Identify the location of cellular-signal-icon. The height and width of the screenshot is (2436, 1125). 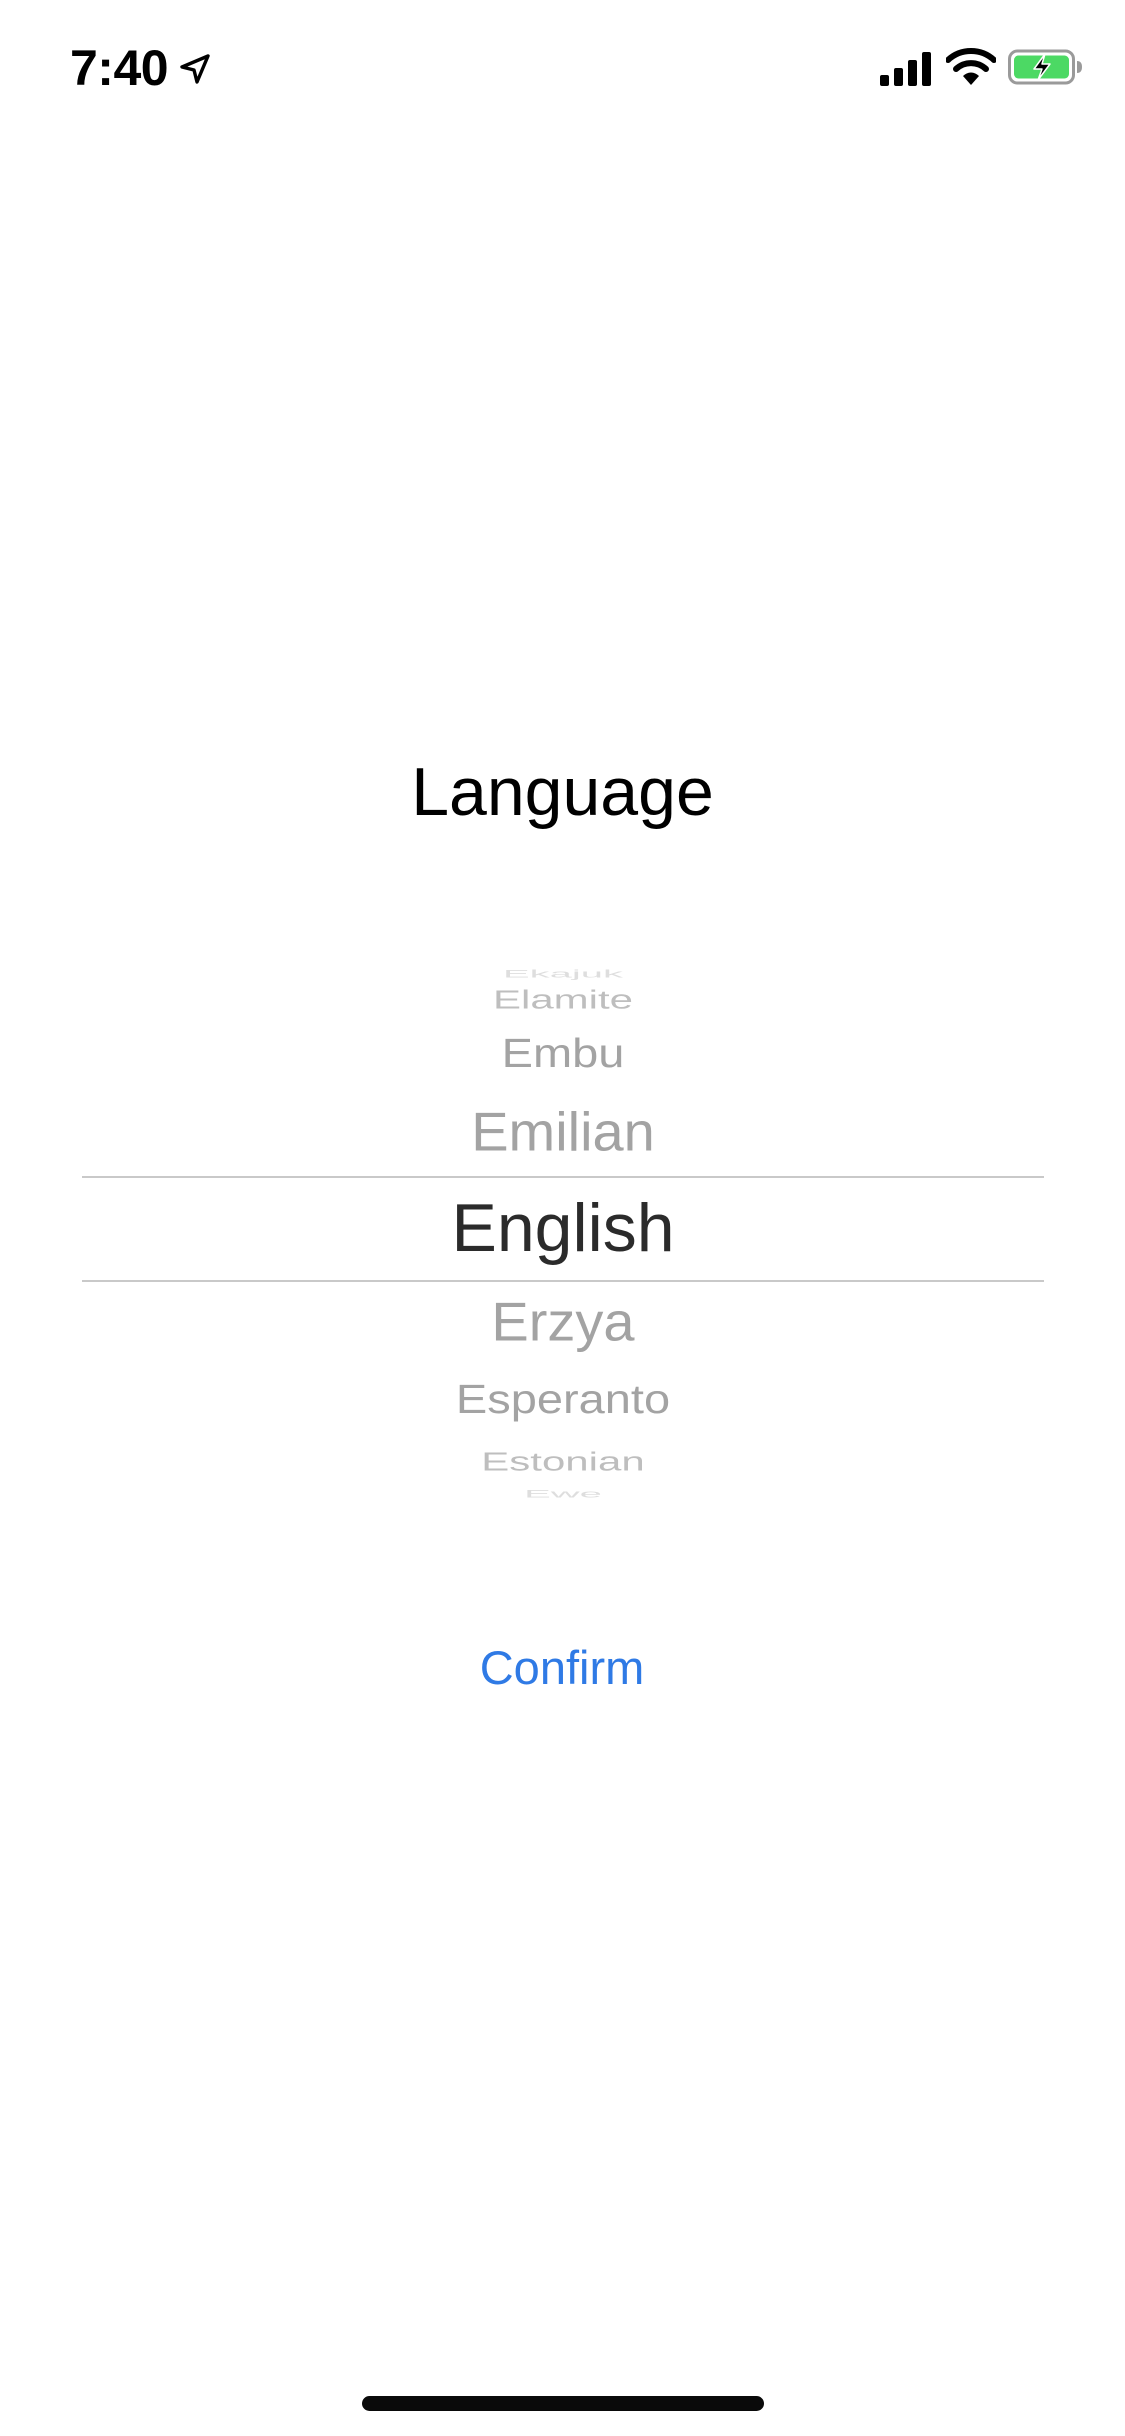
(905, 69).